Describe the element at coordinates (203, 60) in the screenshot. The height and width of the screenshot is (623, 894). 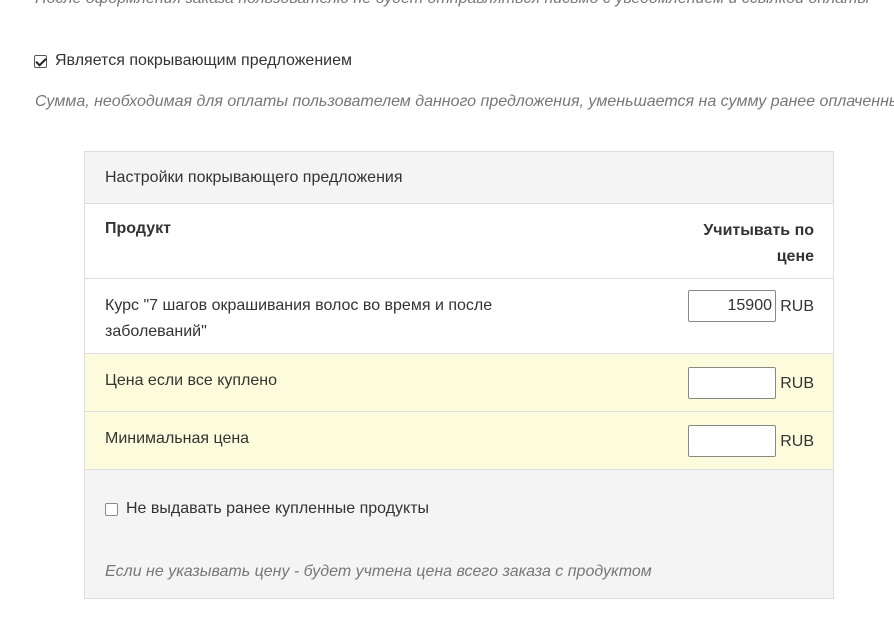
I see `cover-offer-label: Является покрывающим предложением` at that location.